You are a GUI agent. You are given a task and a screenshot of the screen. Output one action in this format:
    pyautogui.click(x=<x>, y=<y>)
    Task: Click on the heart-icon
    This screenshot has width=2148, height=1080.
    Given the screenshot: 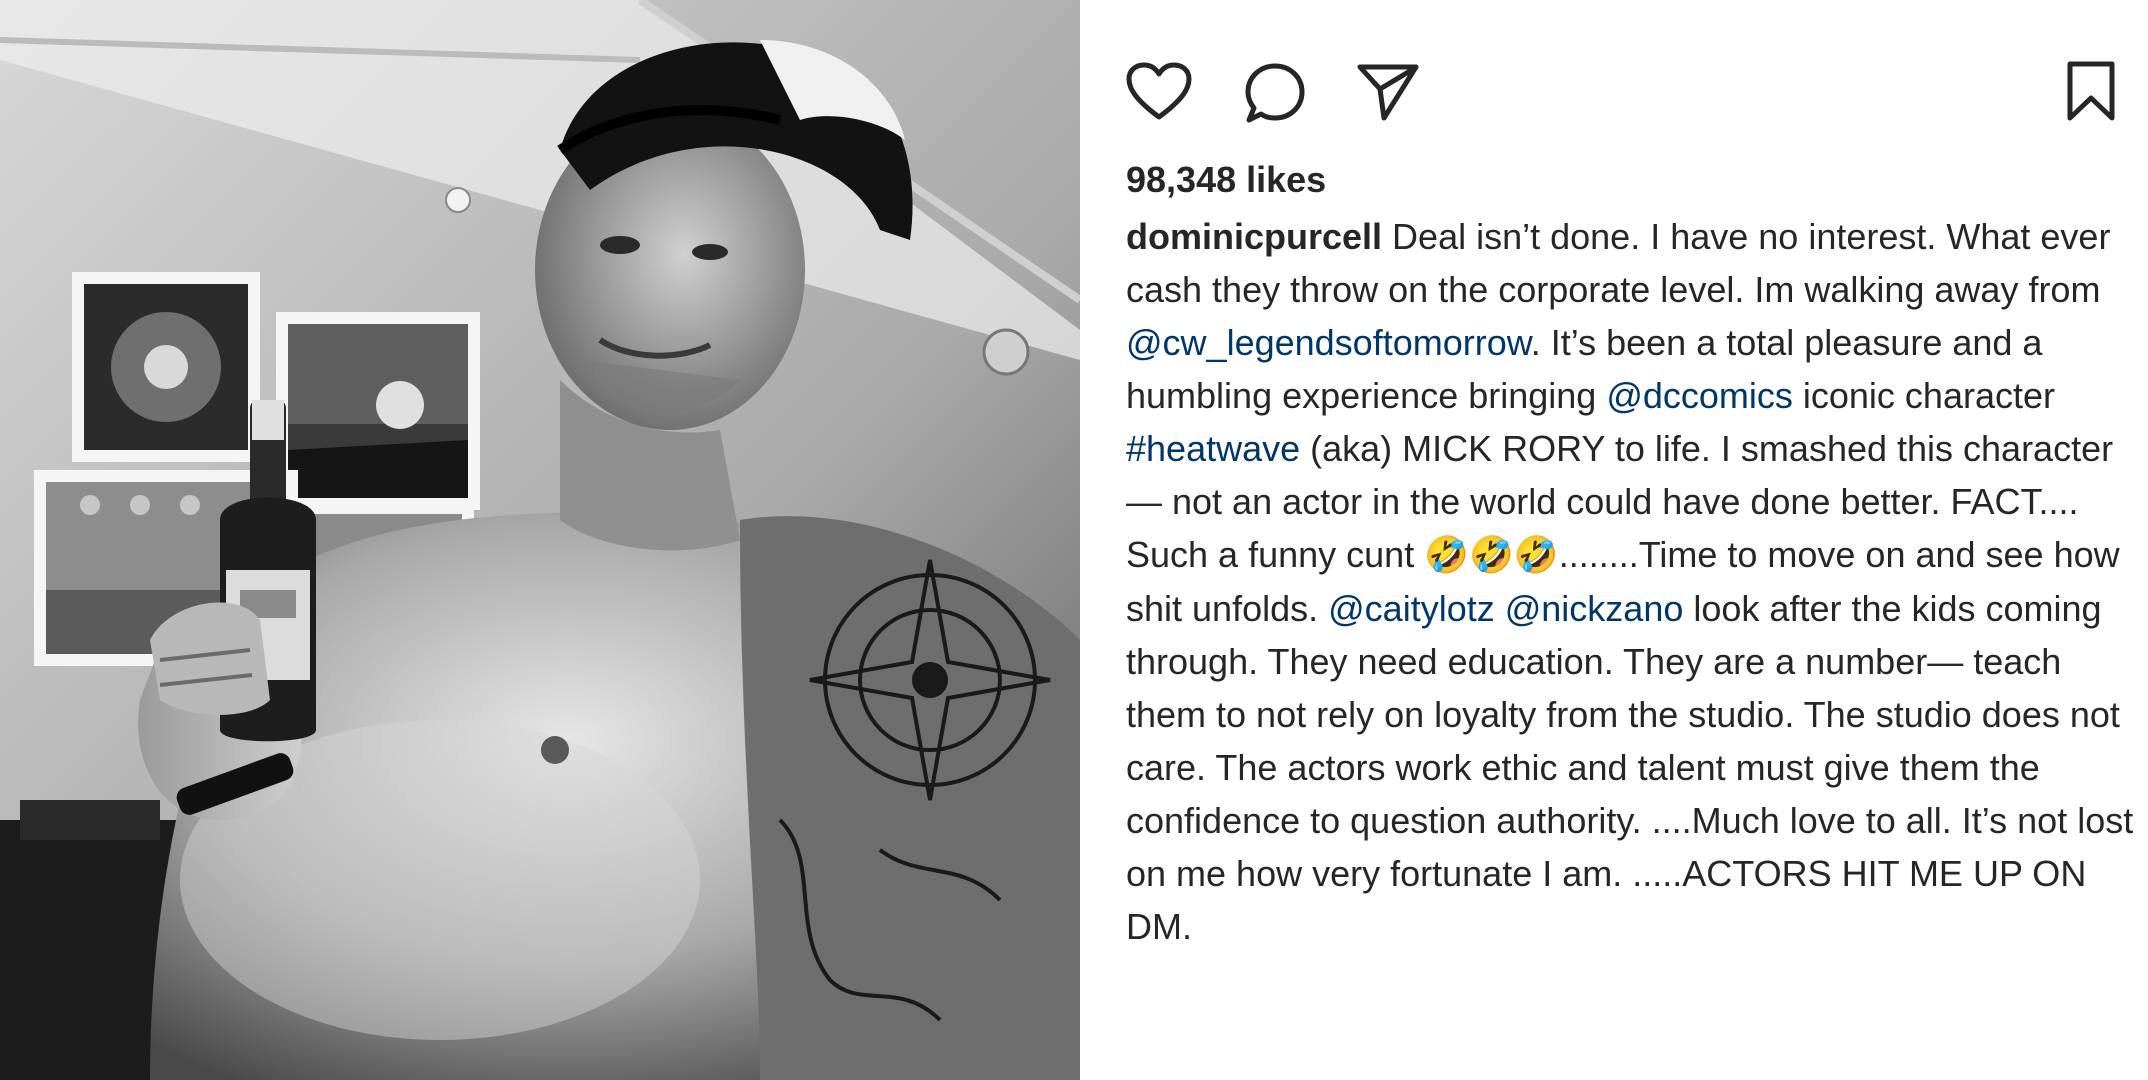 What is the action you would take?
    pyautogui.click(x=1159, y=92)
    